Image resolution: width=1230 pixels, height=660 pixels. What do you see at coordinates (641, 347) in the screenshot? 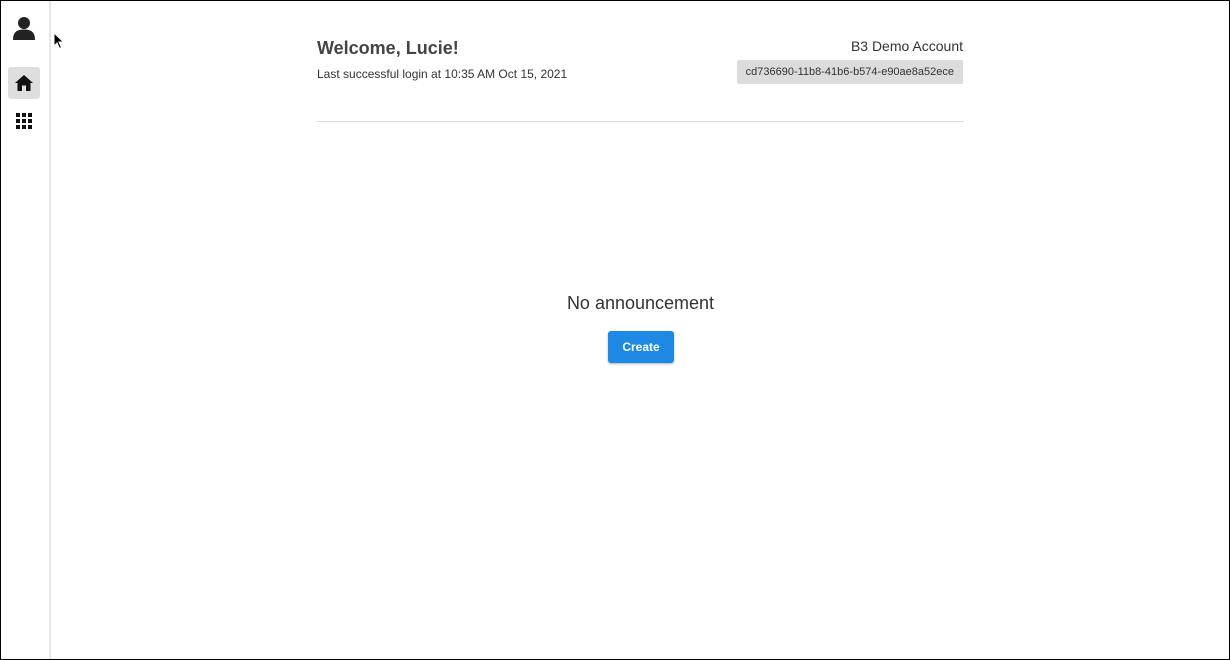
I see `create-announcement-button: Create` at bounding box center [641, 347].